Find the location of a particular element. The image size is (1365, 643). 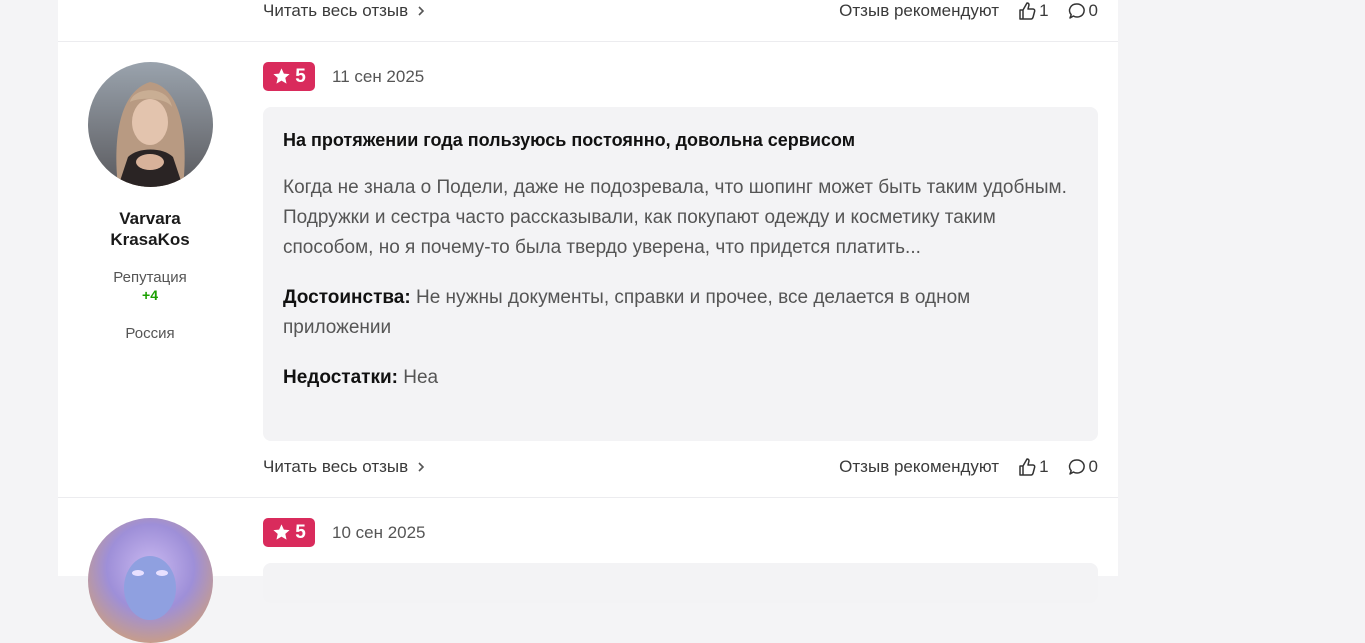

prev-recommend-text: Отзыв рекомендуют is located at coordinates (919, 10).